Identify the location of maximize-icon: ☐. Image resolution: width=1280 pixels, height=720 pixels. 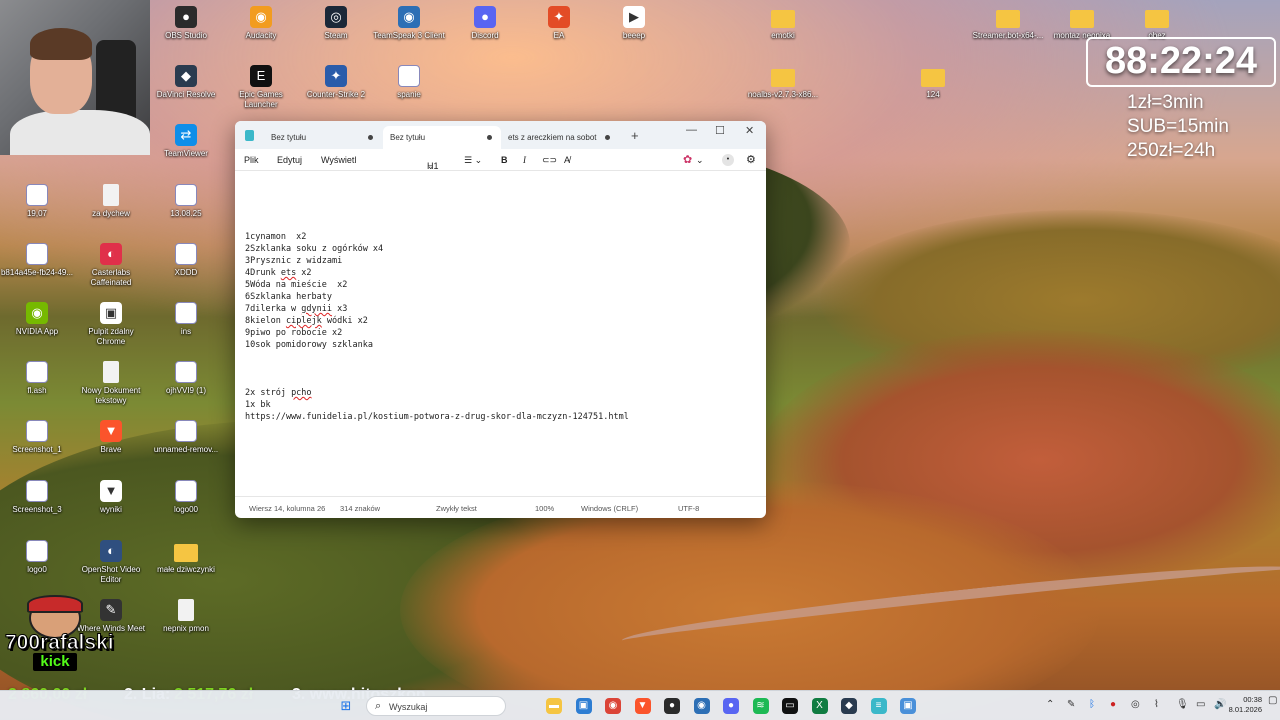
(720, 130).